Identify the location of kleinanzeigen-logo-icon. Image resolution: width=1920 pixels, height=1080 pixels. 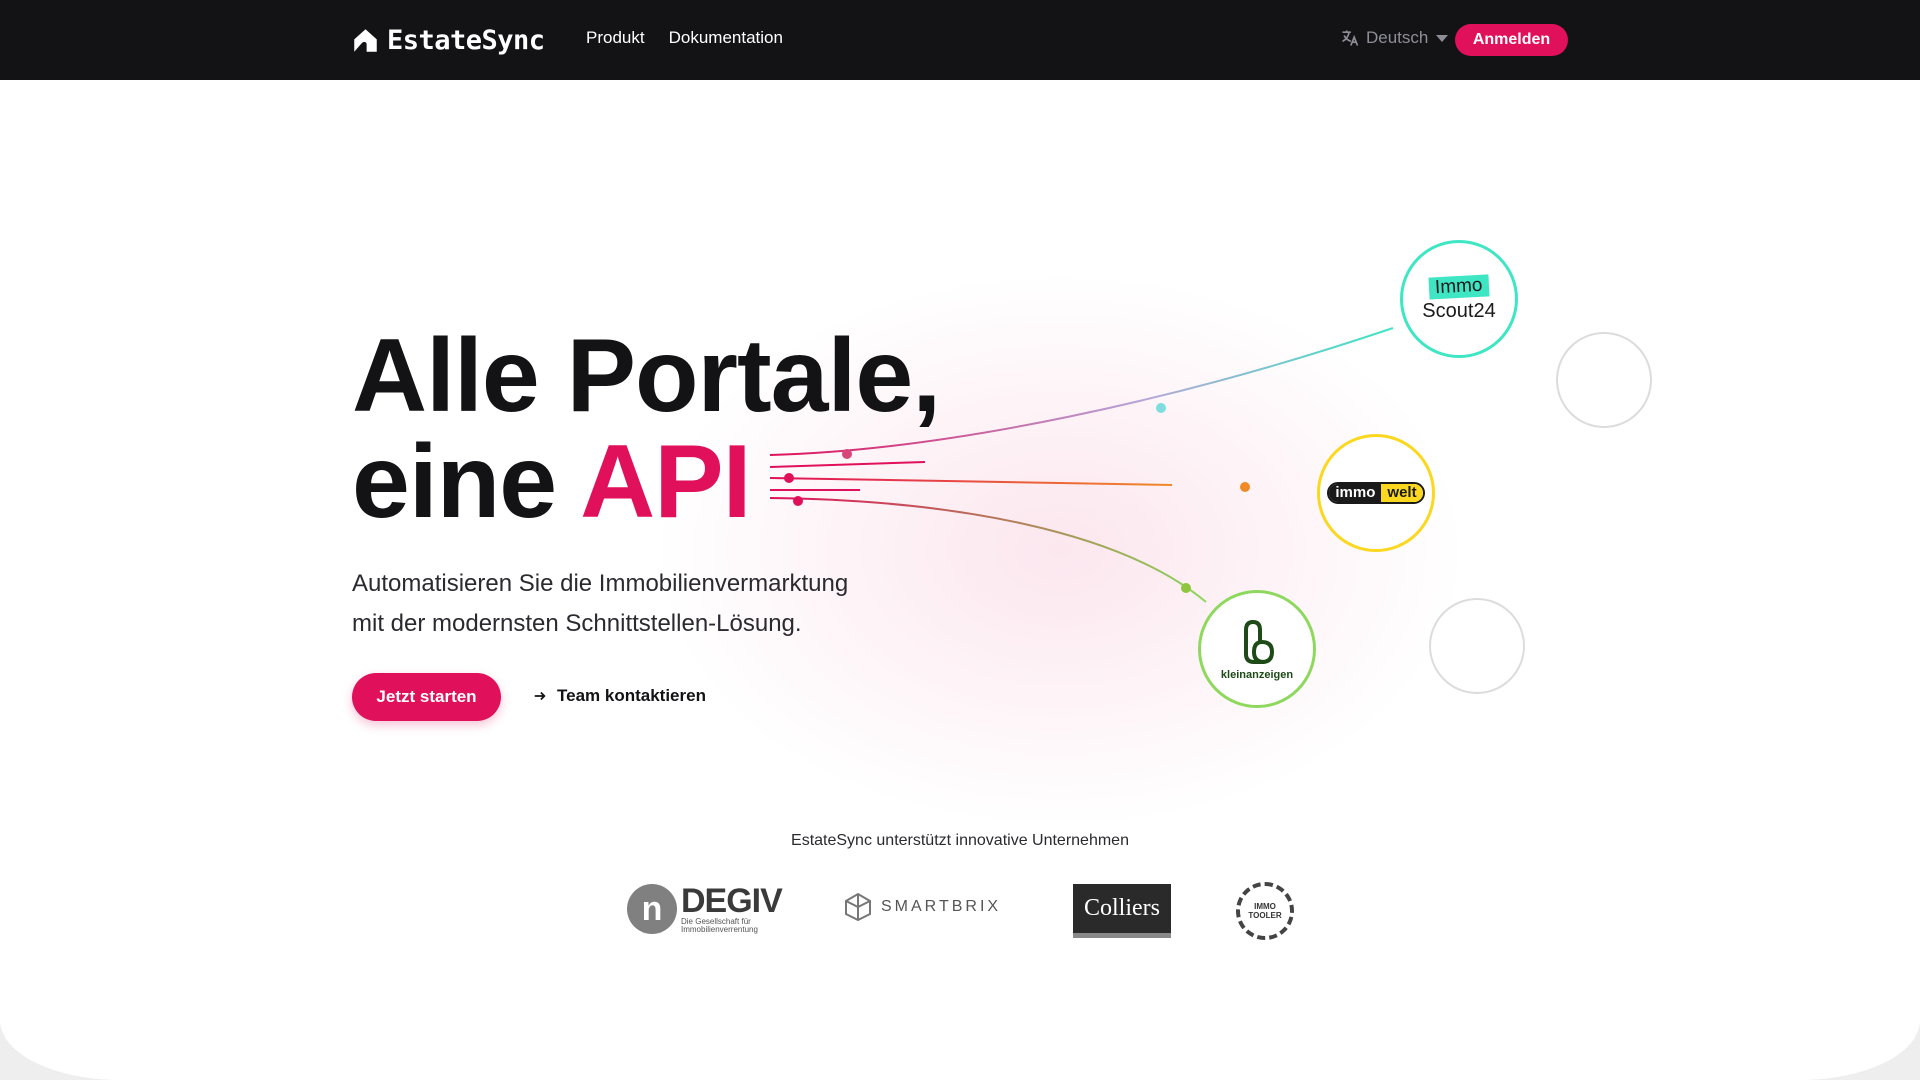
(1259, 641).